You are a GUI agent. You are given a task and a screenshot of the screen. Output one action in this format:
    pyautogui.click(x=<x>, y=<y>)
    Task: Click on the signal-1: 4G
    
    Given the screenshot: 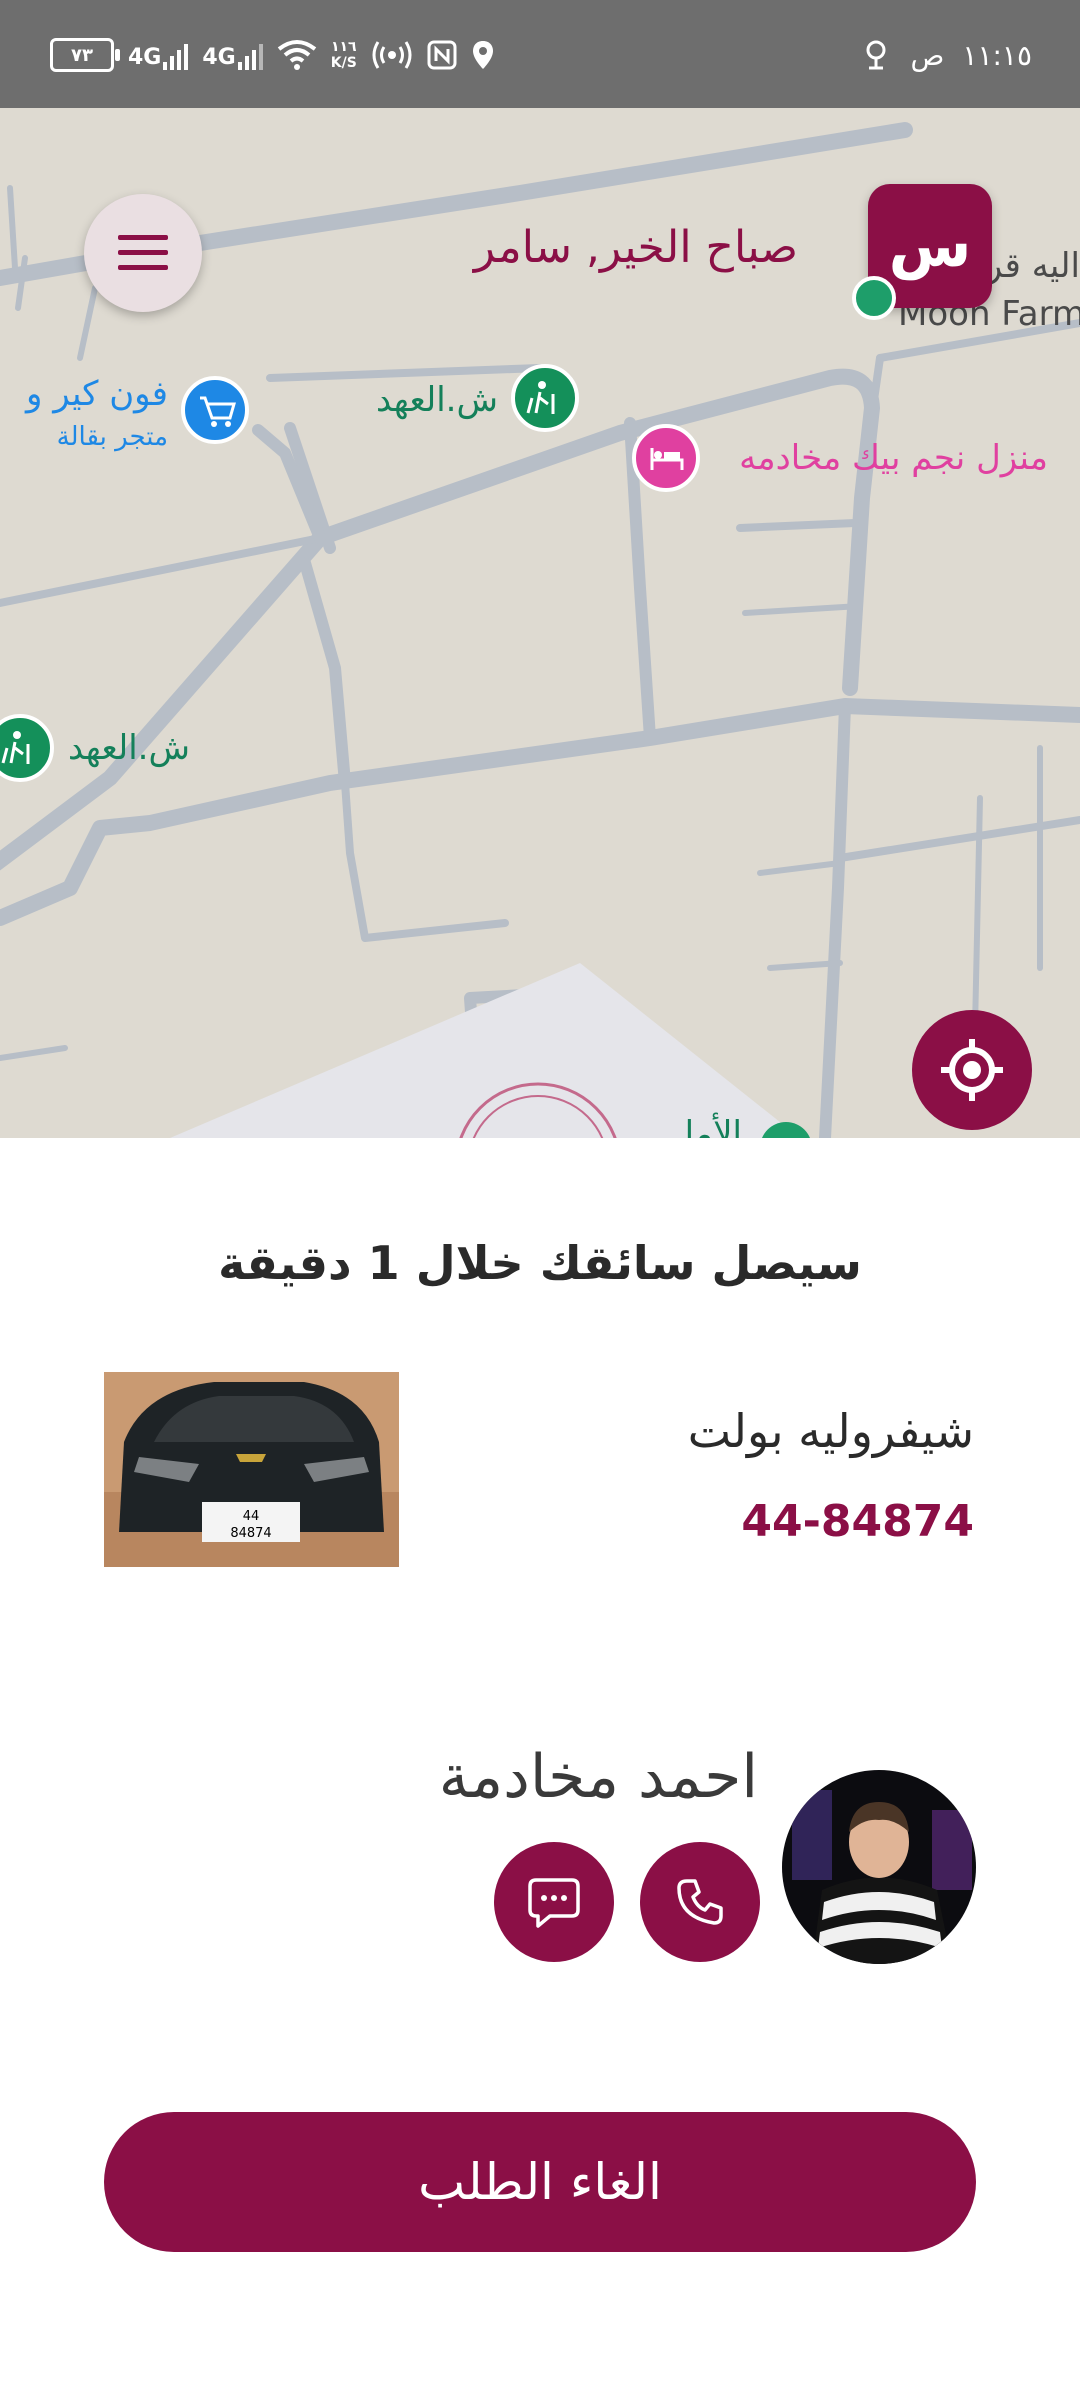 What is the action you would take?
    pyautogui.click(x=158, y=55)
    